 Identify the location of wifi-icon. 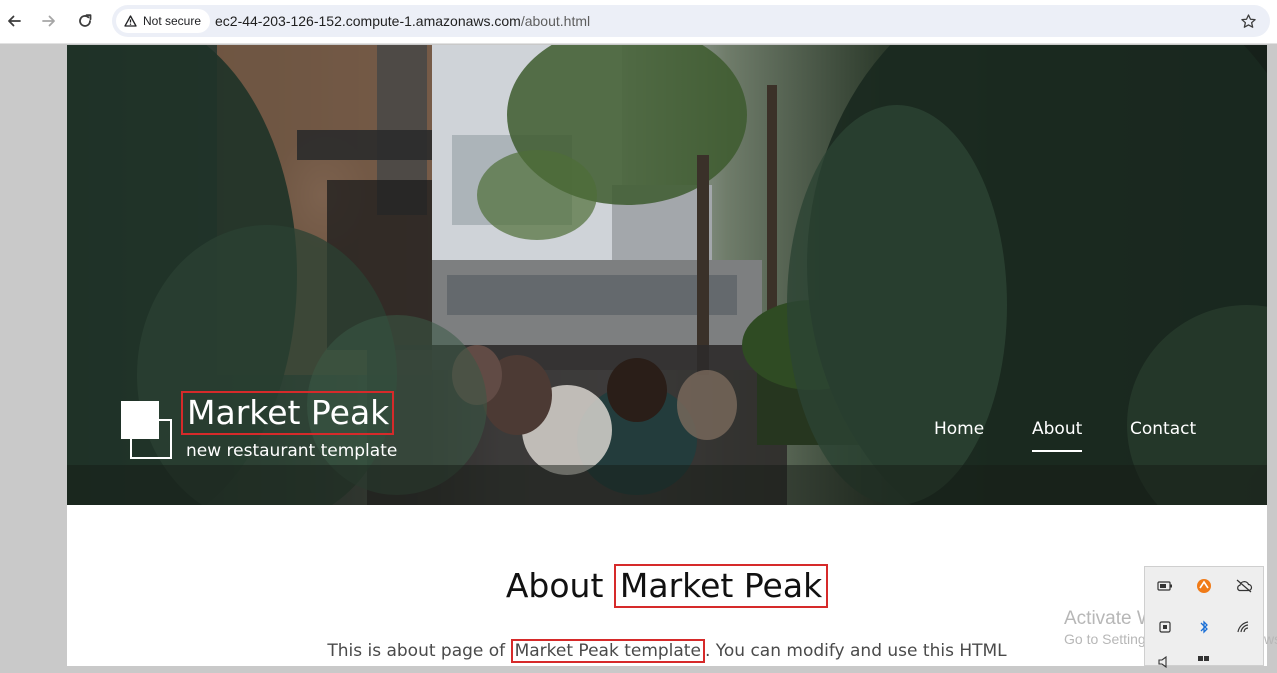
(1244, 627).